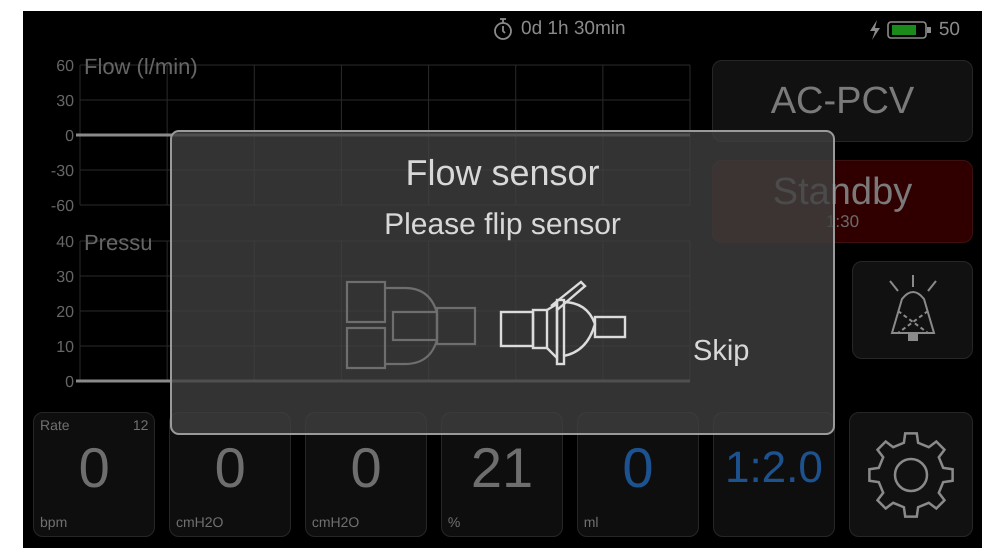  I want to click on sensor-icon, so click(411, 324).